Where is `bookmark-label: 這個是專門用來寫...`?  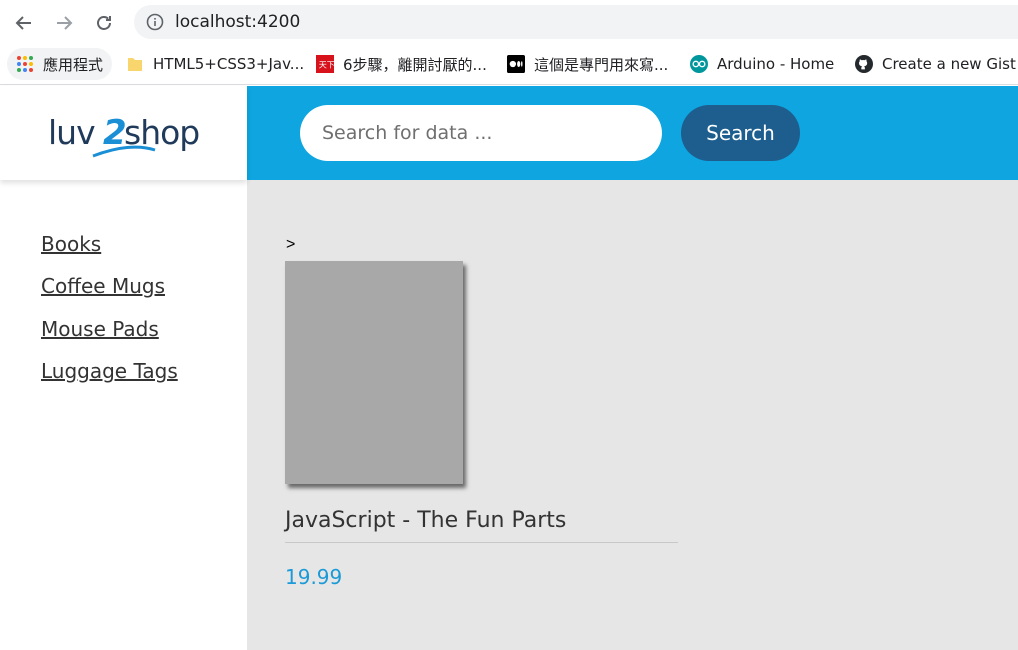
bookmark-label: 這個是專門用來寫... is located at coordinates (601, 64).